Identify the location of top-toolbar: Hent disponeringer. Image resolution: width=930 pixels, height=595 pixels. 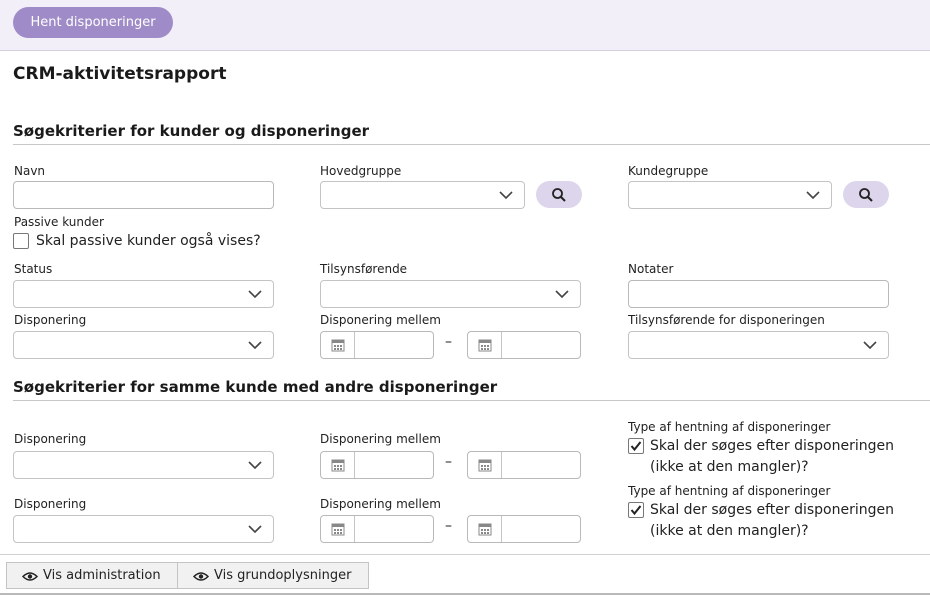
(465, 25).